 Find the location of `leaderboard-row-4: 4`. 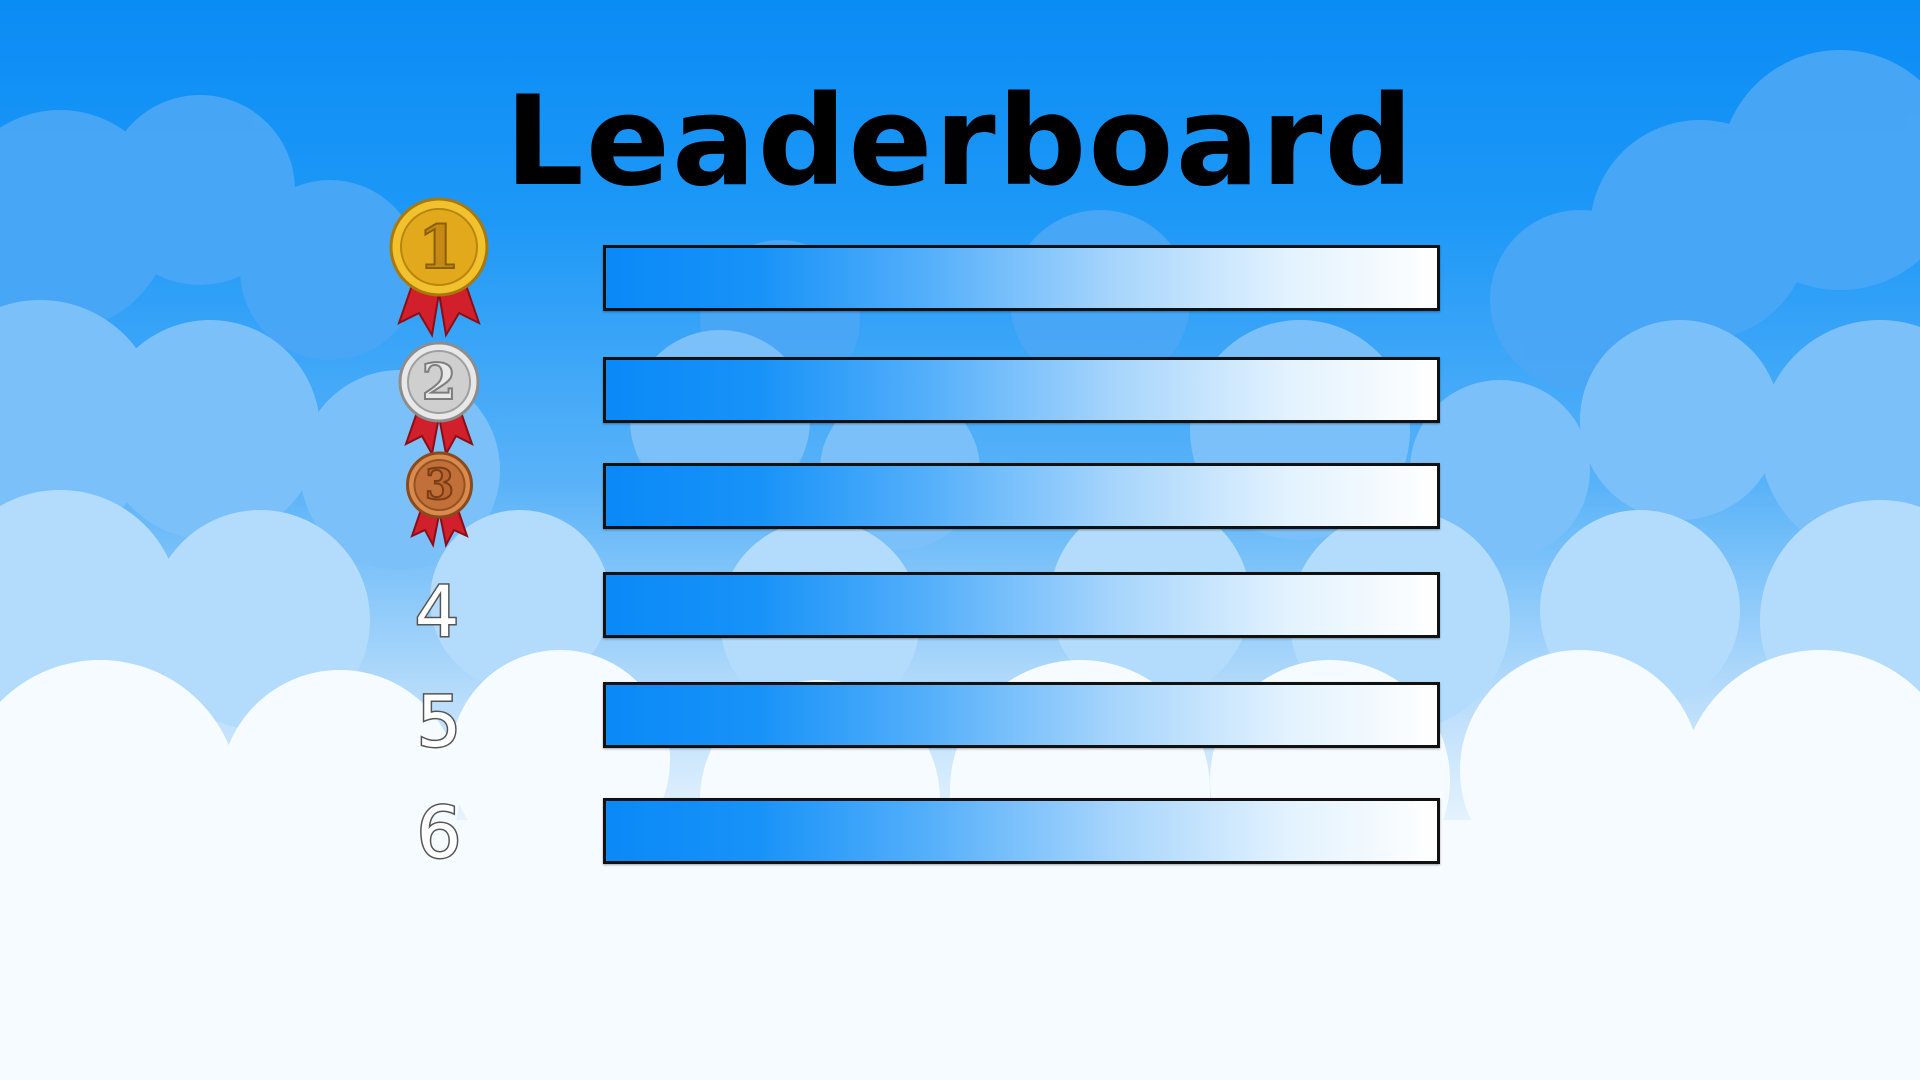

leaderboard-row-4: 4 is located at coordinates (960, 612).